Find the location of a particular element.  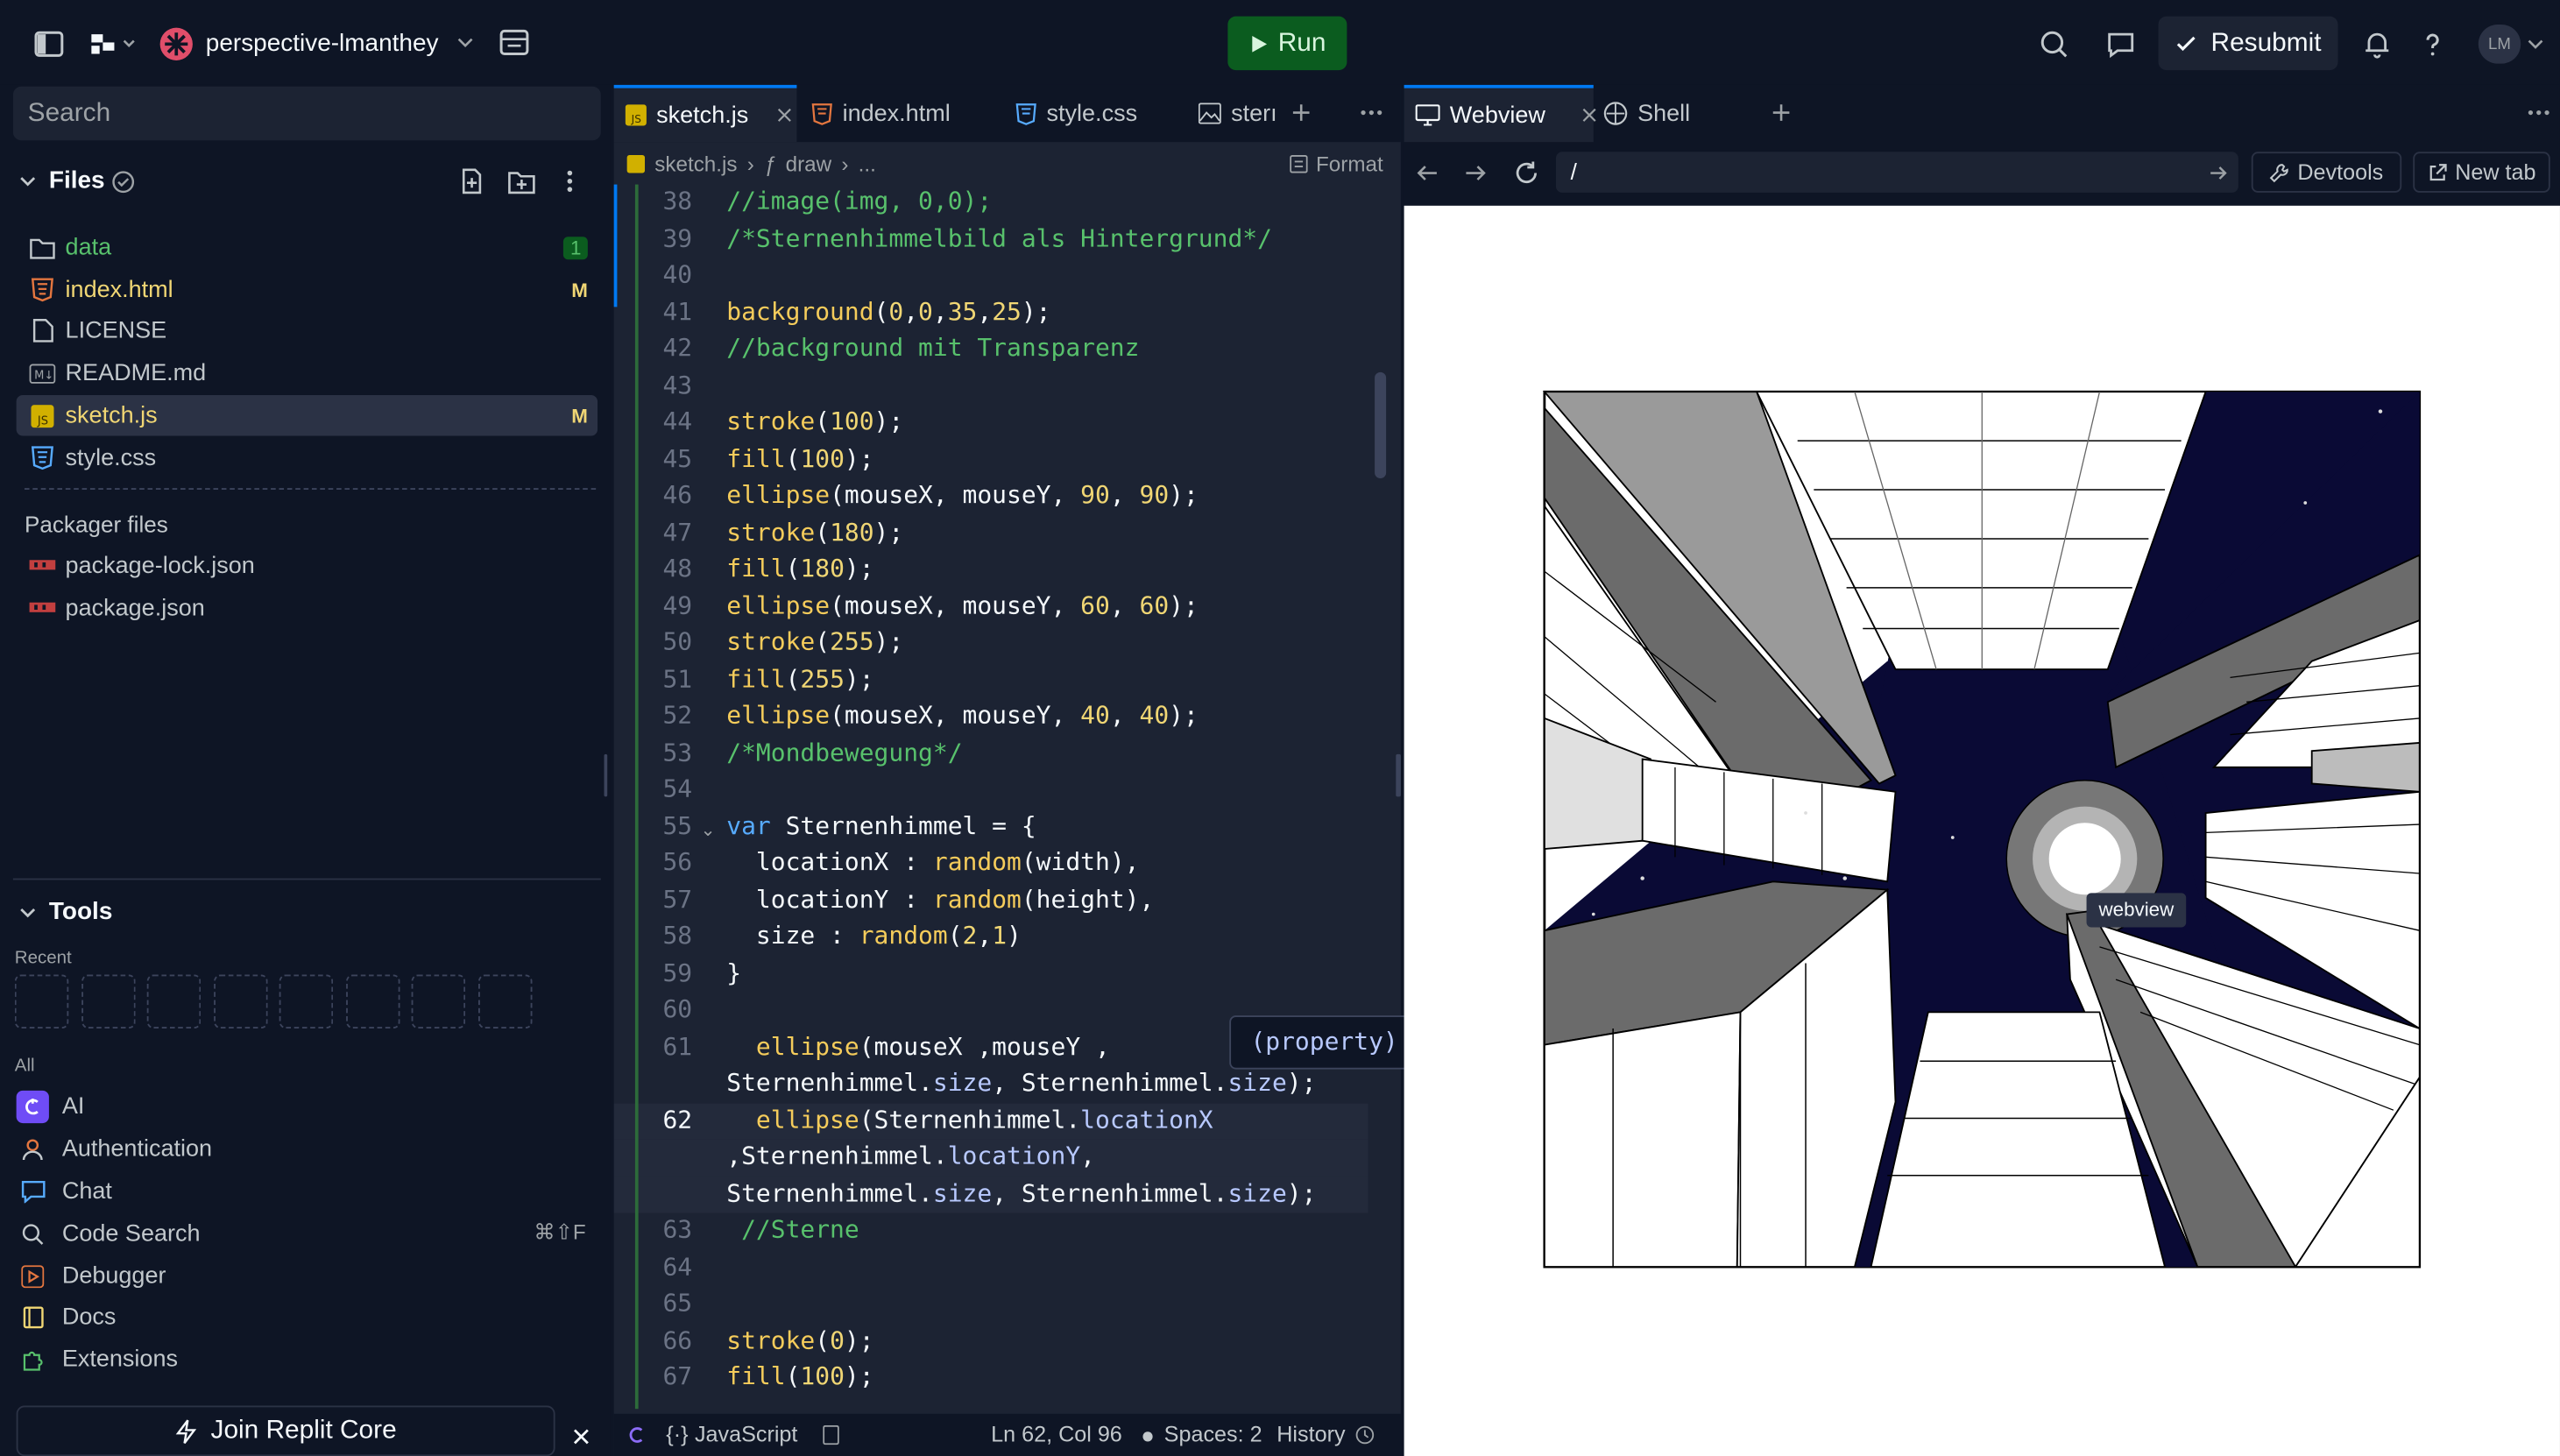

tool-debugger: Debugger is located at coordinates (91, 1277).